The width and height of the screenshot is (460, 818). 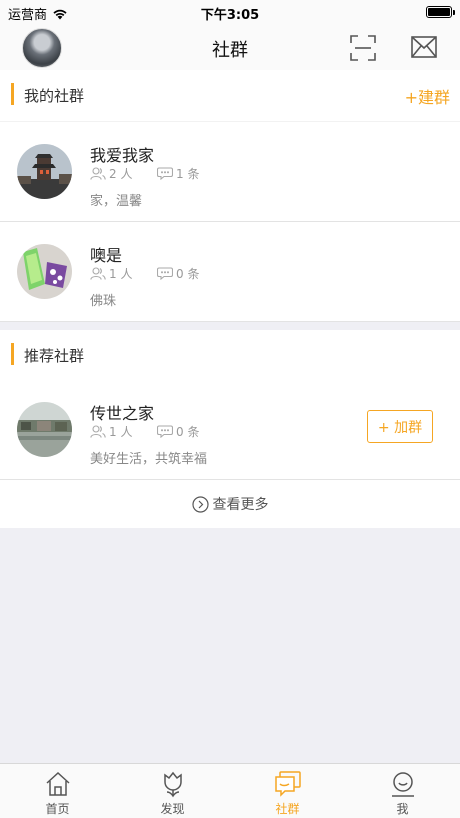 I want to click on view-more-button: 查看更多, so click(x=230, y=504).